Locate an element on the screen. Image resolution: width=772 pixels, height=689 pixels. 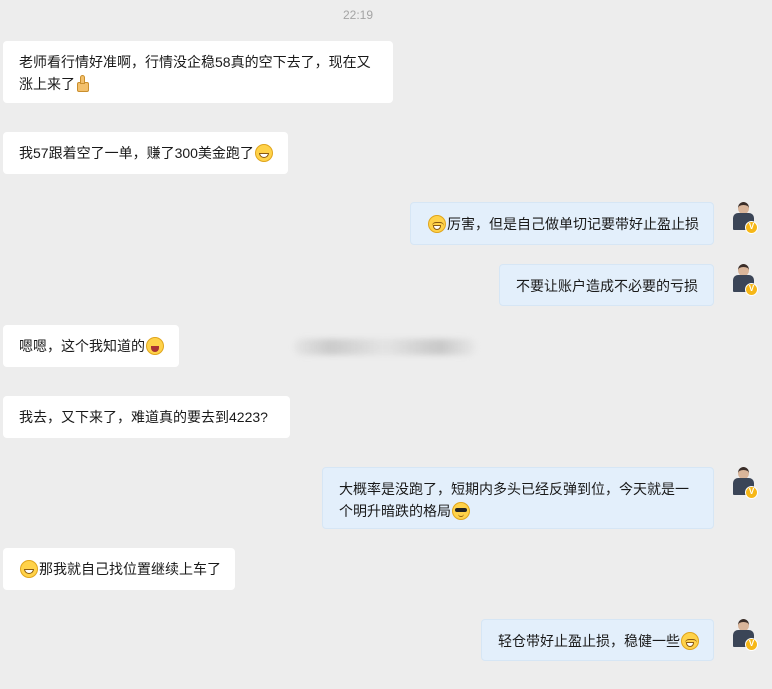
message-text: 厉害，但是自己做单切记要带好止盈止损 is located at coordinates (573, 224).